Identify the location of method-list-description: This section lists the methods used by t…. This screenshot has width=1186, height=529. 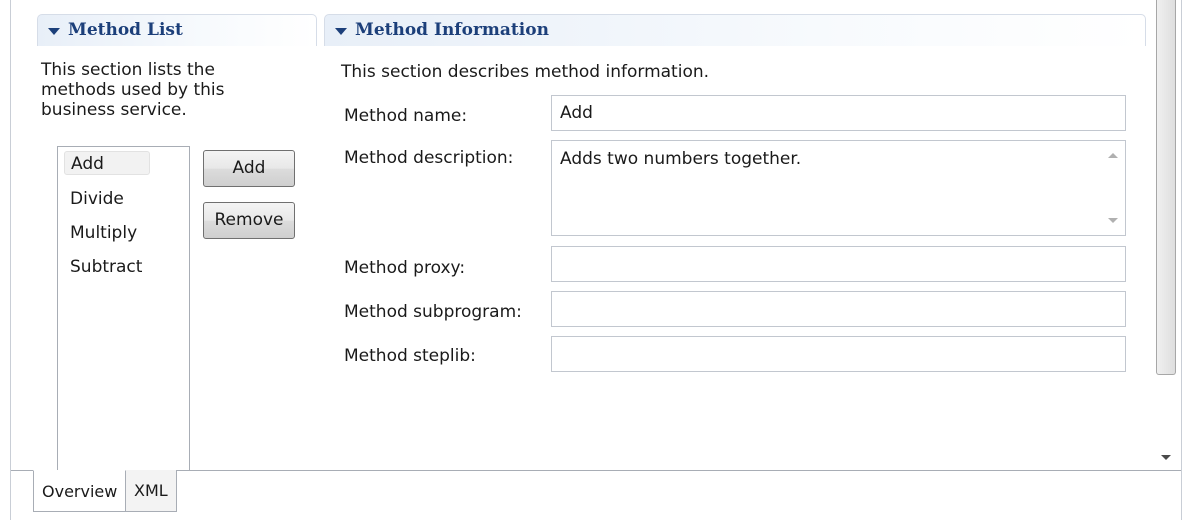
(132, 90).